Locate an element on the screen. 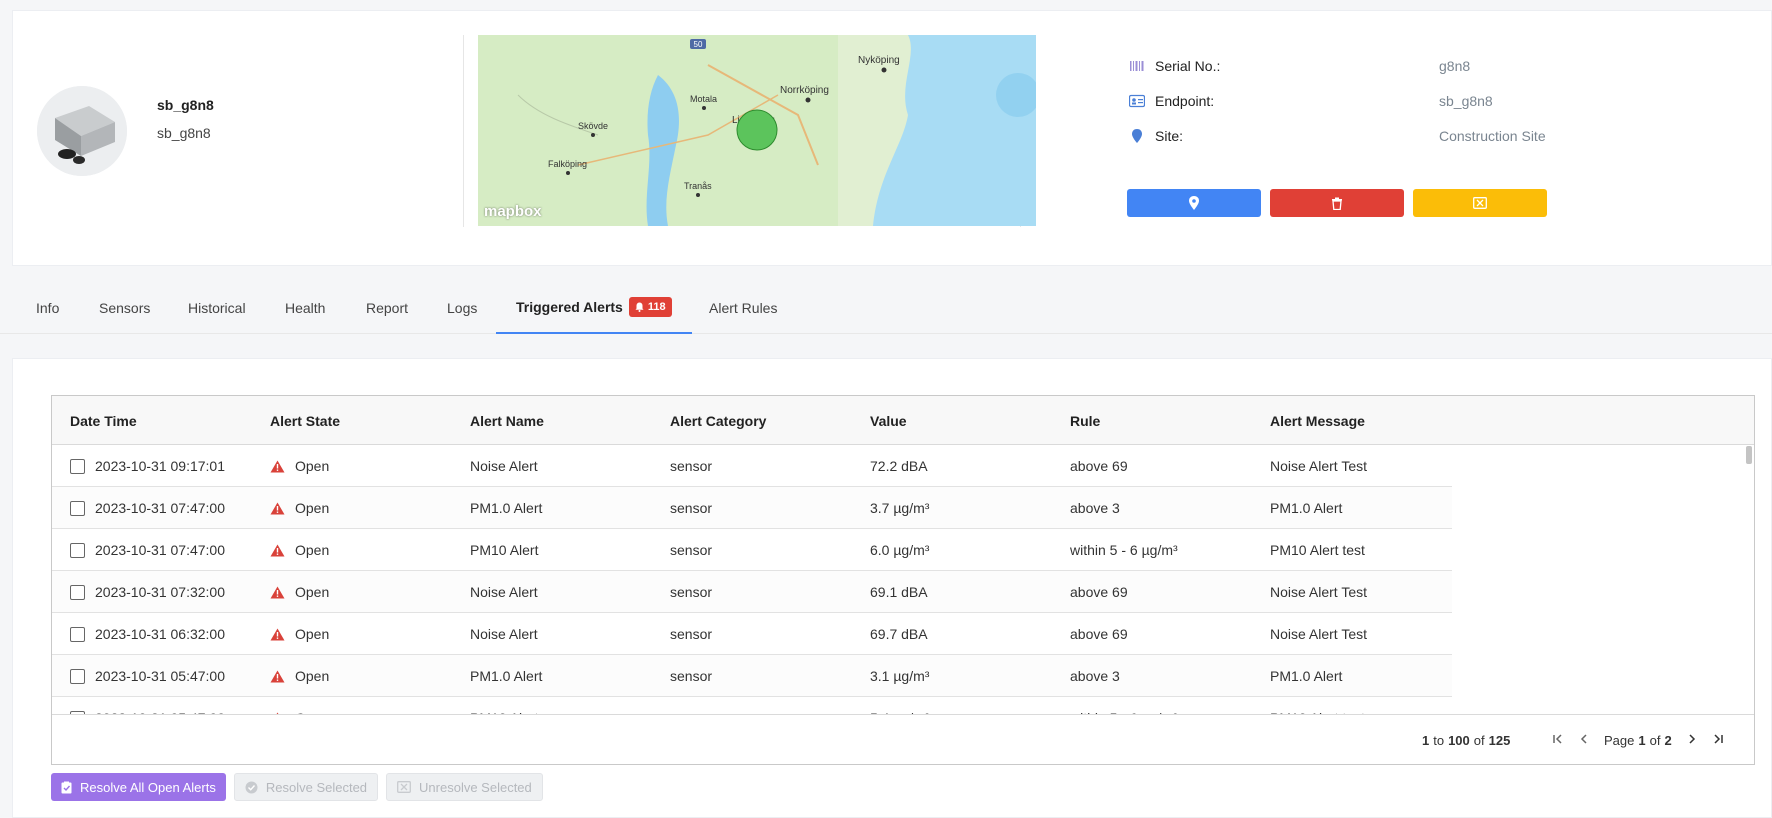  locate-button is located at coordinates (1194, 203).